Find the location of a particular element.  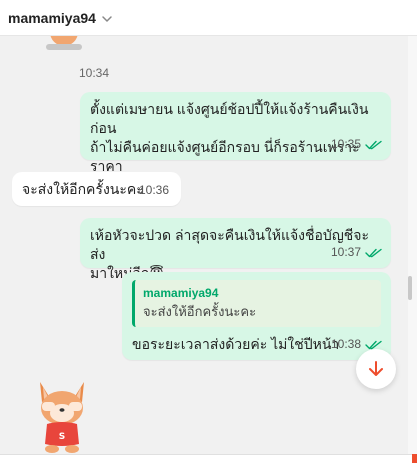

chevron-down-icon is located at coordinates (107, 19).